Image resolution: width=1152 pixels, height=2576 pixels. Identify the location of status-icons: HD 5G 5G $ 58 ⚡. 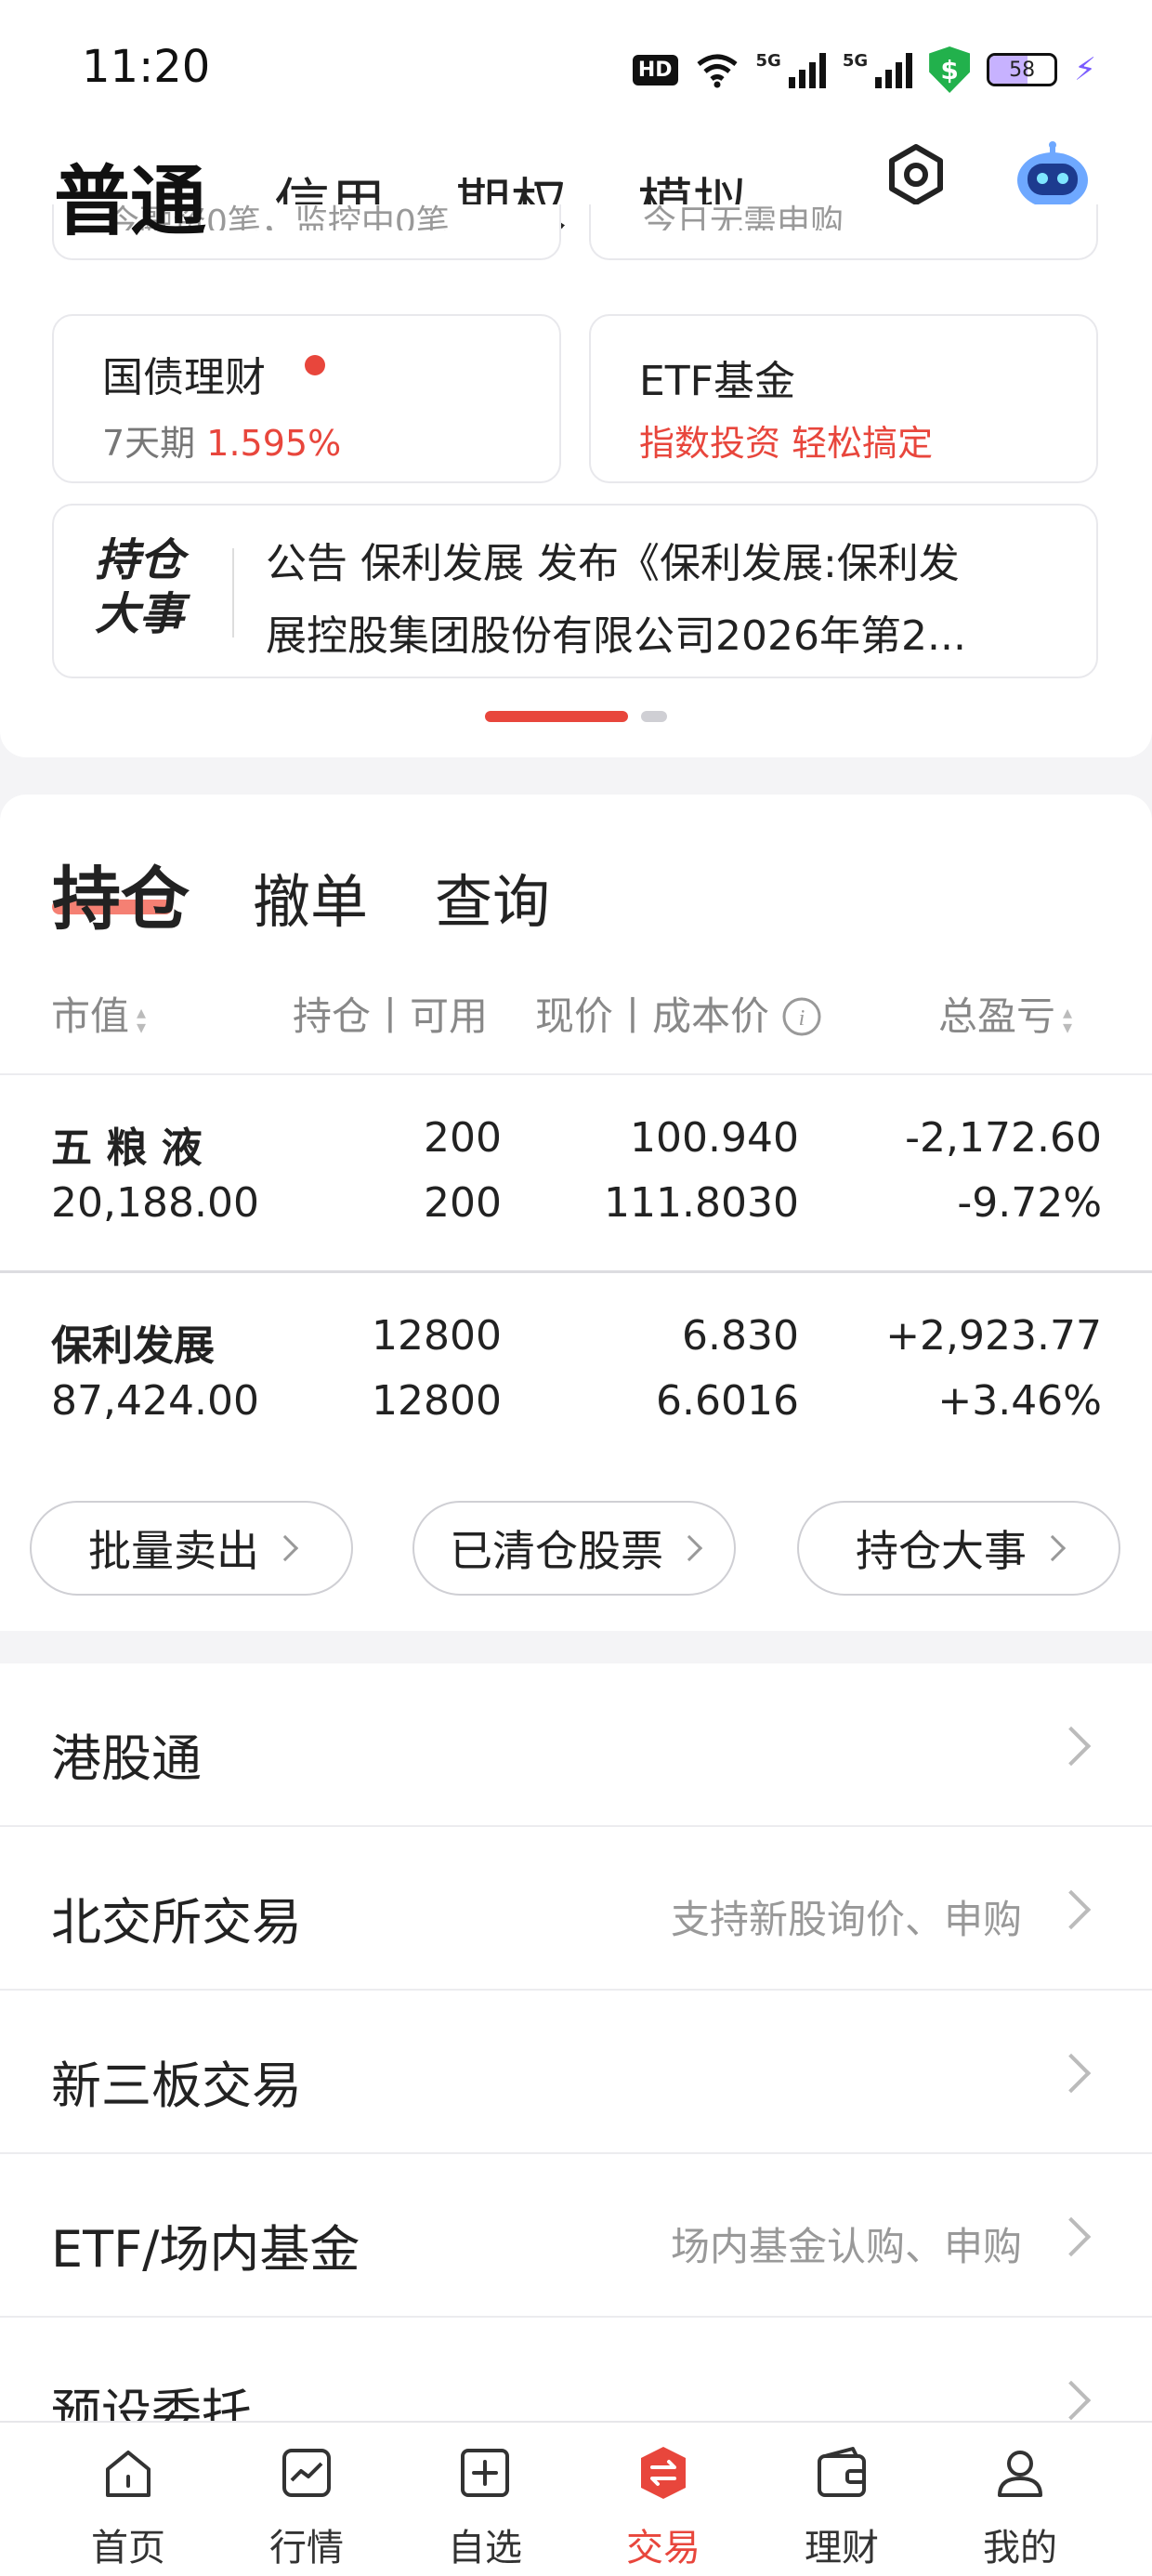
(864, 69).